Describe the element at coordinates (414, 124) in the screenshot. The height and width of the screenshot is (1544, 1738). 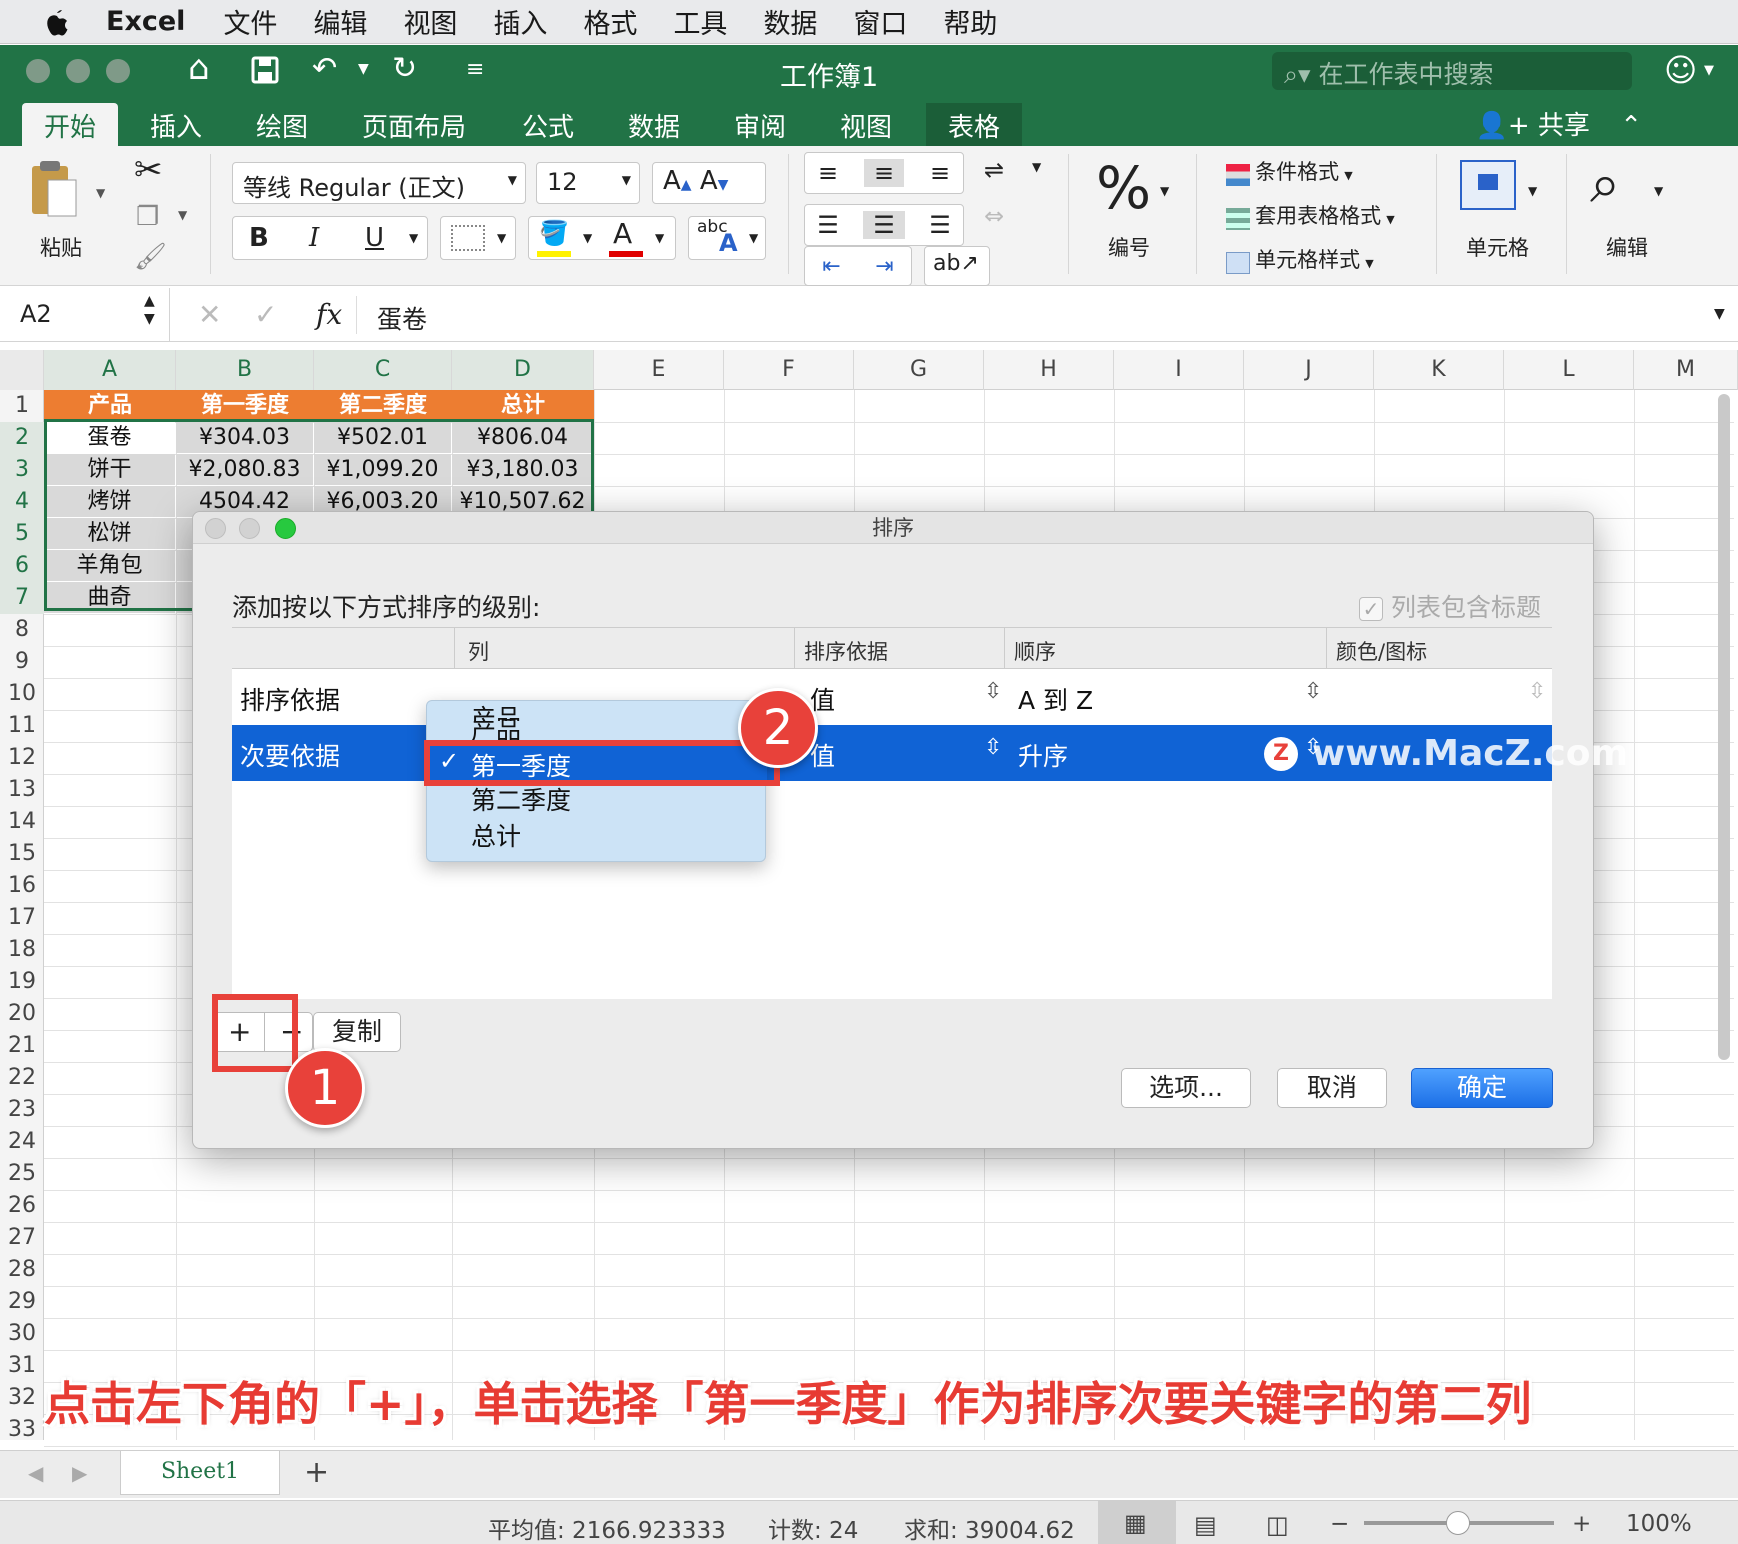
I see `tab-page-layout: 页面布局` at that location.